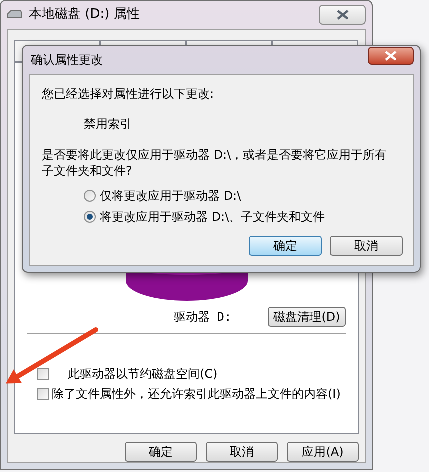  Describe the element at coordinates (108, 124) in the screenshot. I see `change-text: 禁用索引` at that location.